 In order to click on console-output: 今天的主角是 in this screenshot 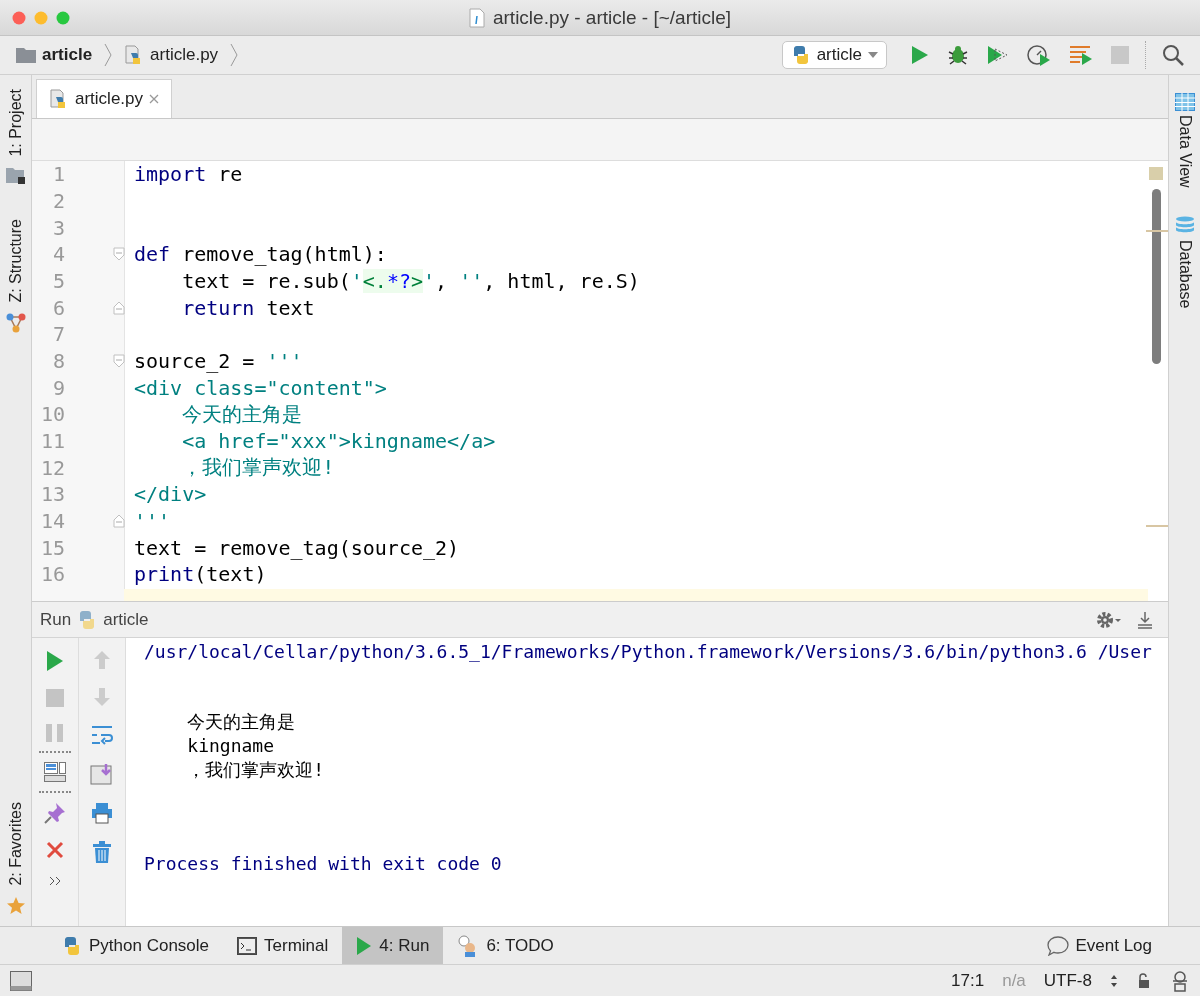, I will do `click(241, 722)`.